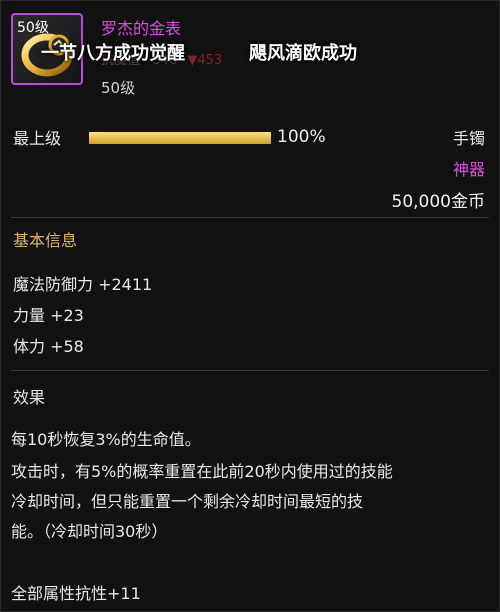  Describe the element at coordinates (468, 138) in the screenshot. I see `item-slot: 手镯` at that location.